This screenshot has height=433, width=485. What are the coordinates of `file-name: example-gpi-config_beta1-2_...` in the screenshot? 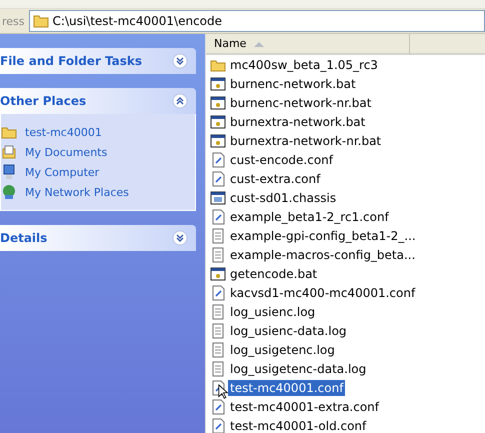 It's located at (323, 236).